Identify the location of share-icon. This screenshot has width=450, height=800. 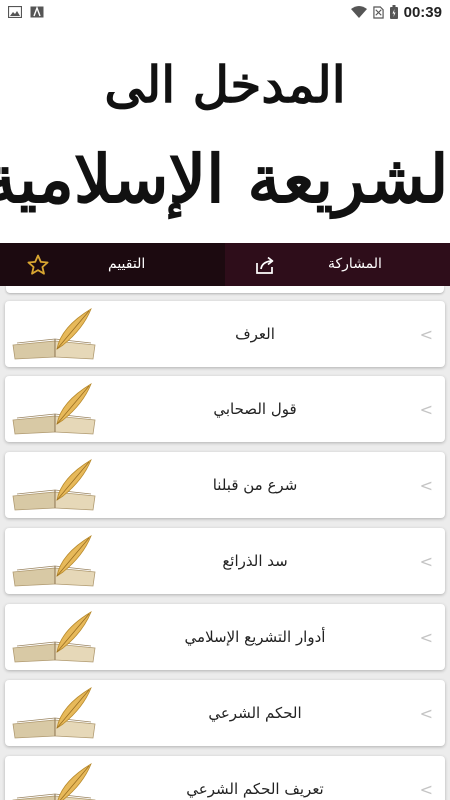
(265, 265).